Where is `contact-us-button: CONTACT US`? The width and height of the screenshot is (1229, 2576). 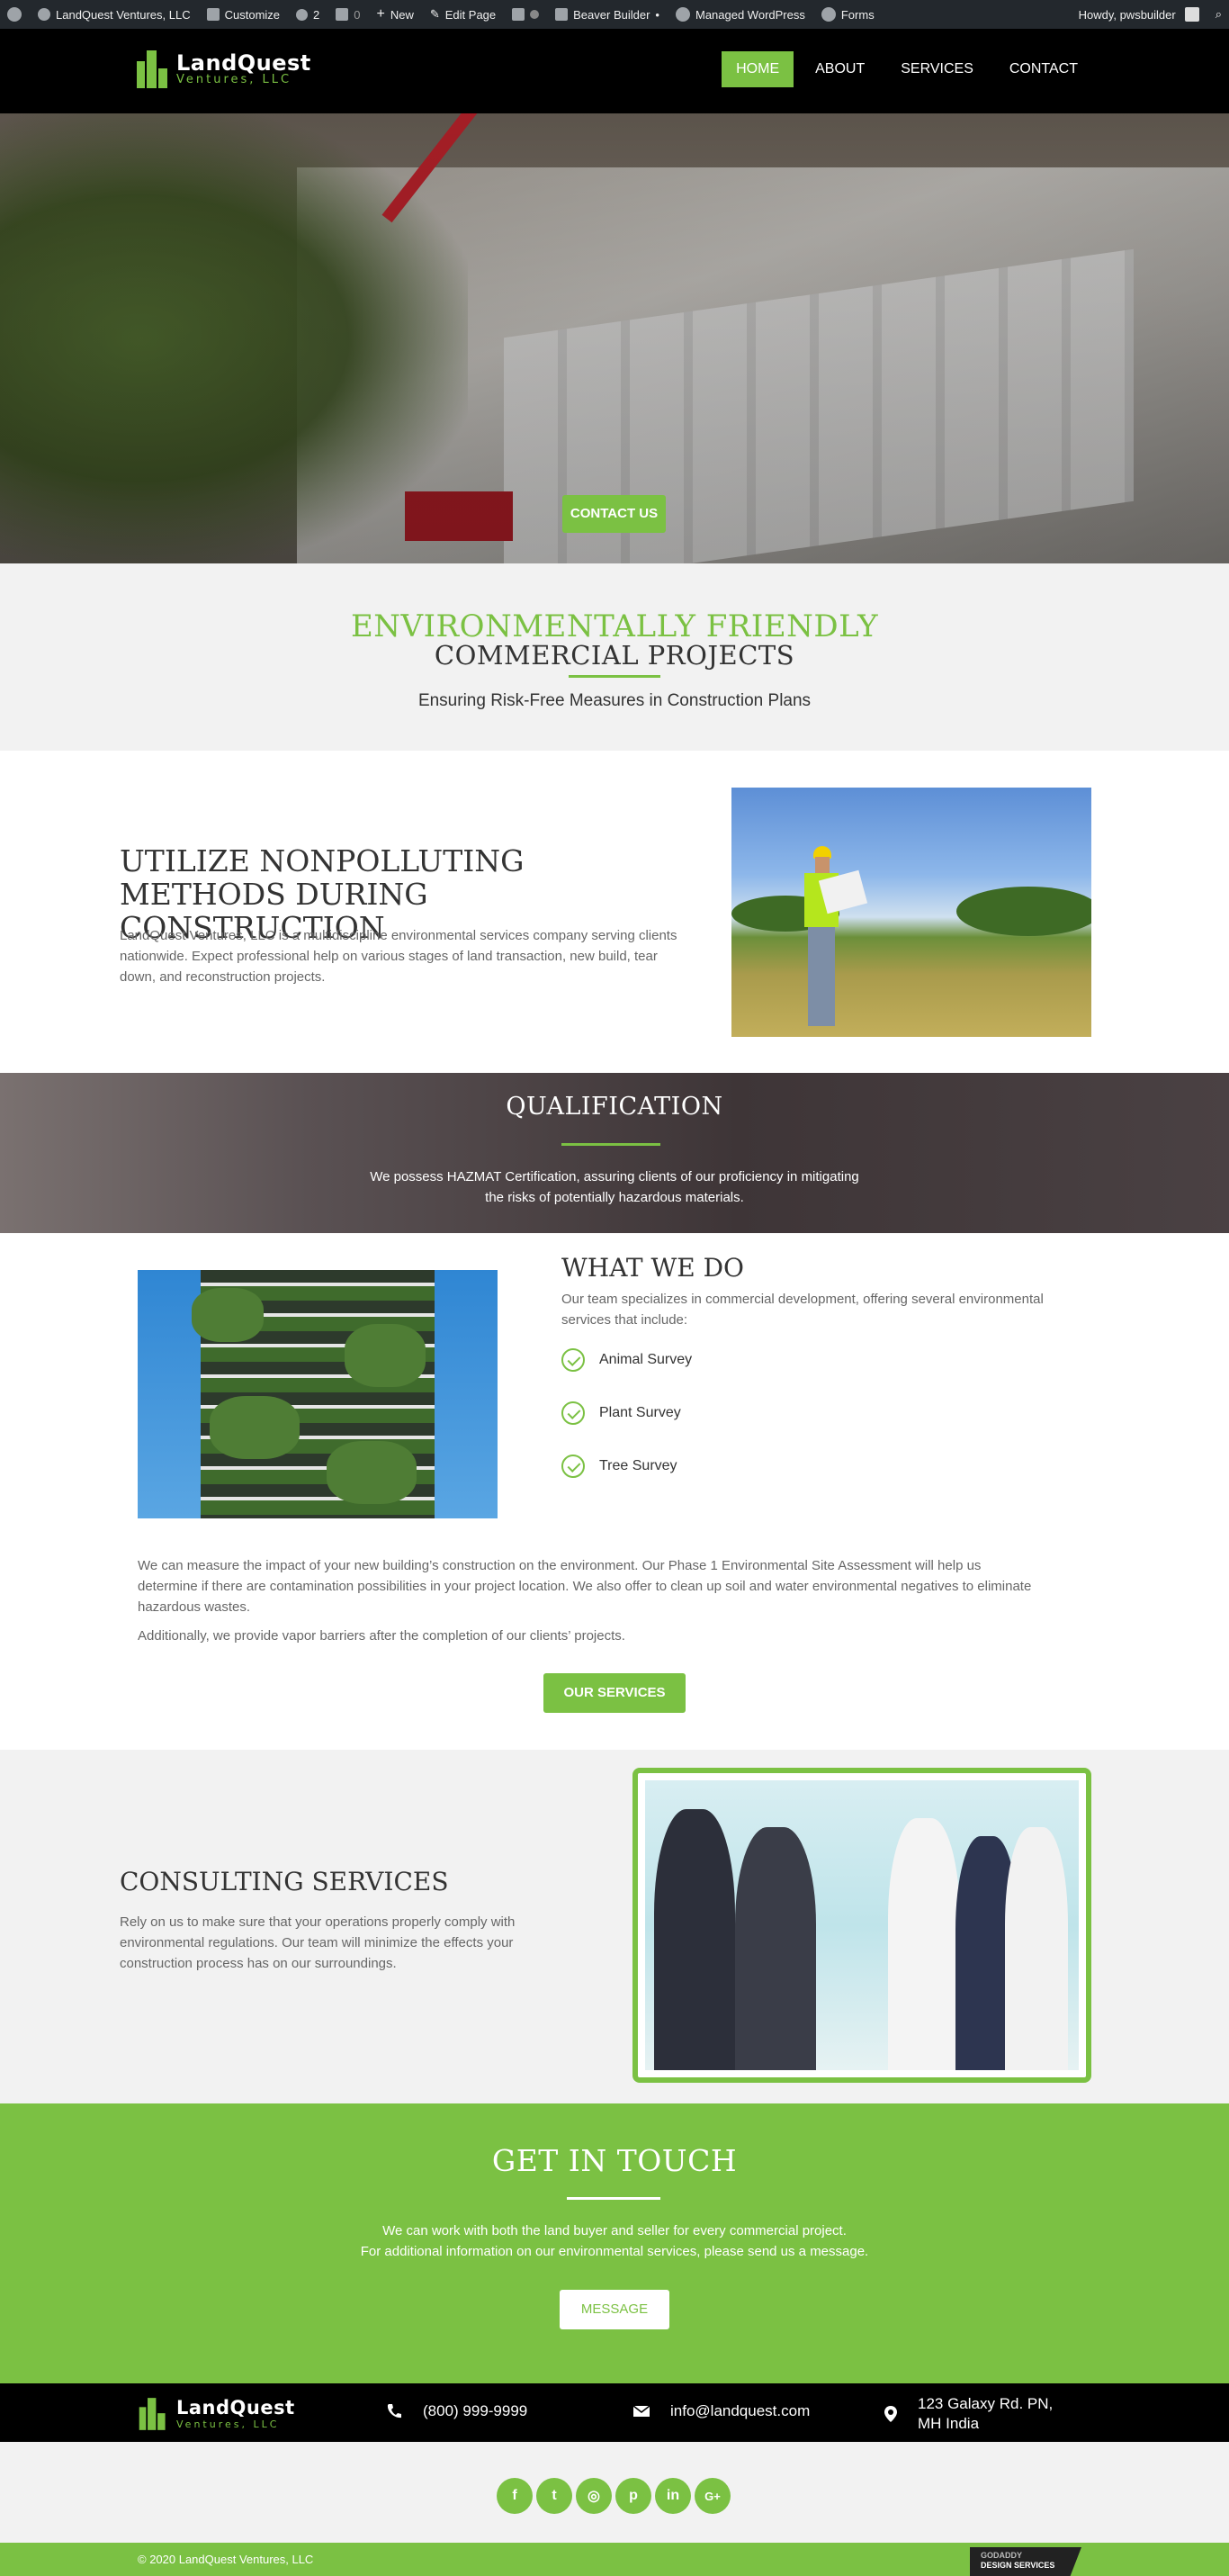
contact-us-button: CONTACT US is located at coordinates (614, 514).